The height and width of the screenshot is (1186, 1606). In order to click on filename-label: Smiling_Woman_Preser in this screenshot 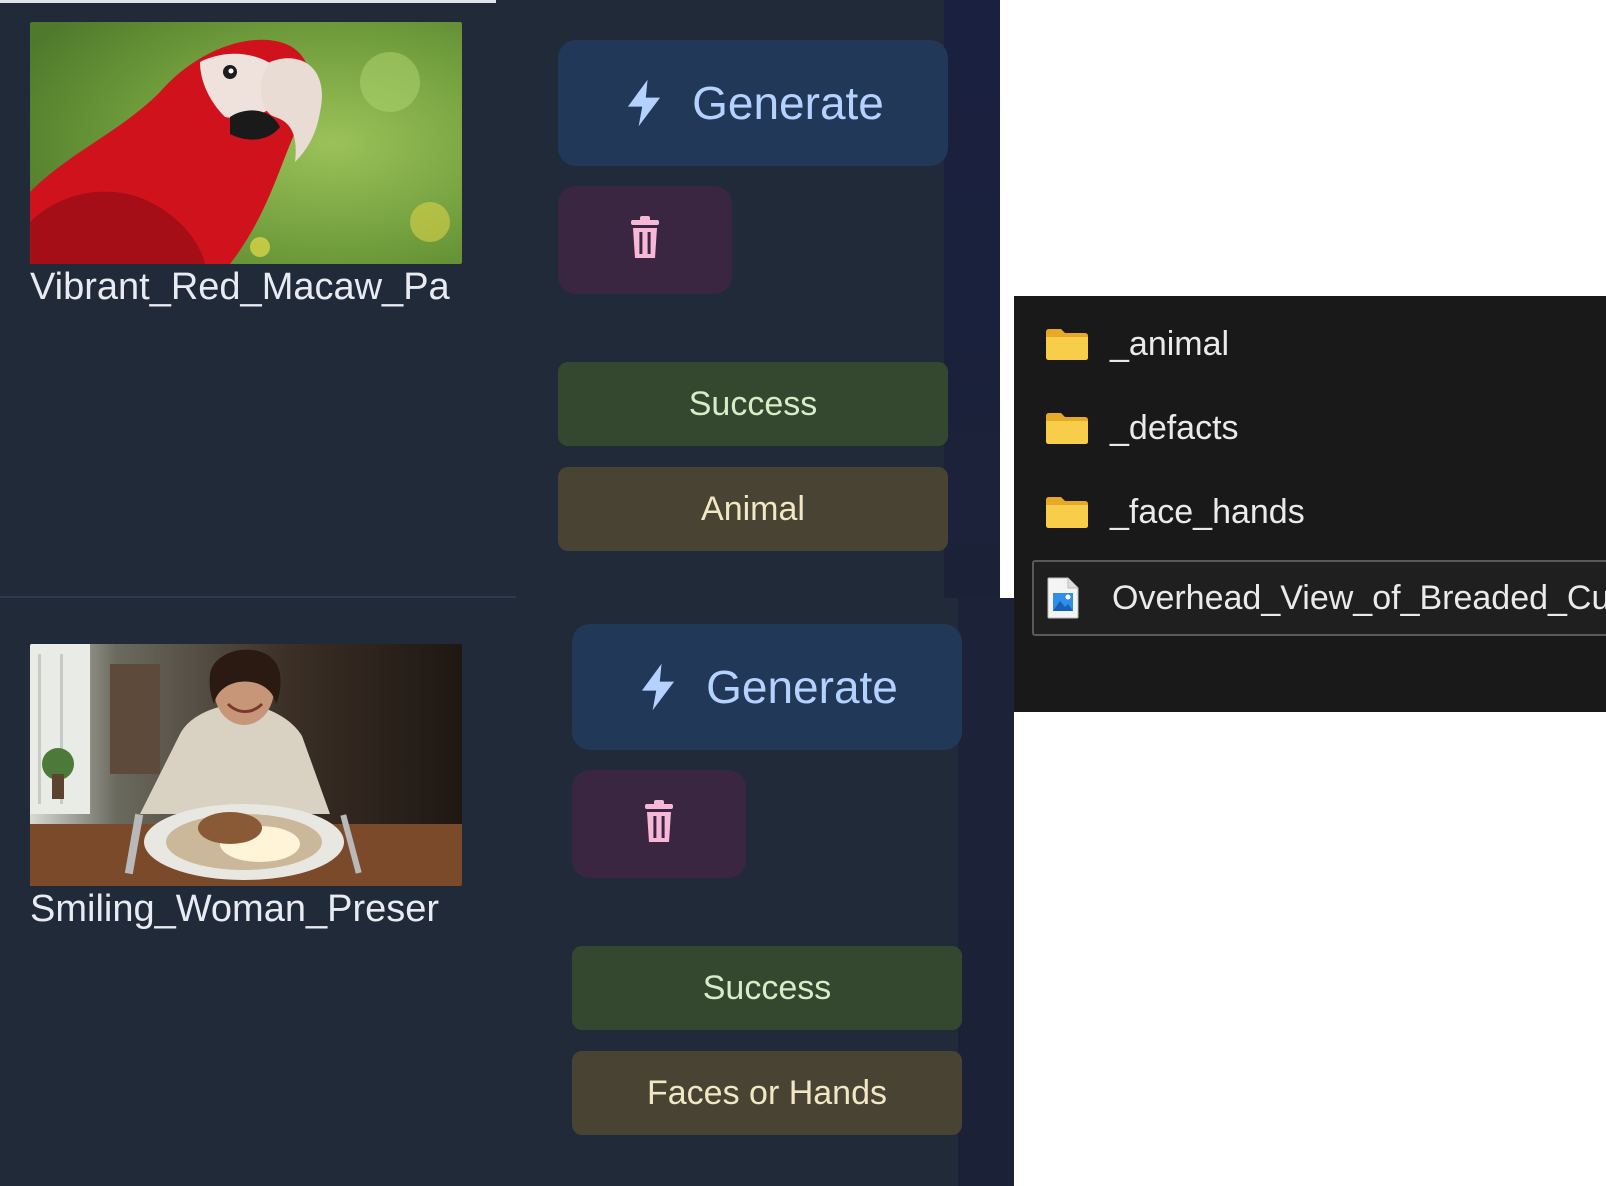, I will do `click(235, 909)`.